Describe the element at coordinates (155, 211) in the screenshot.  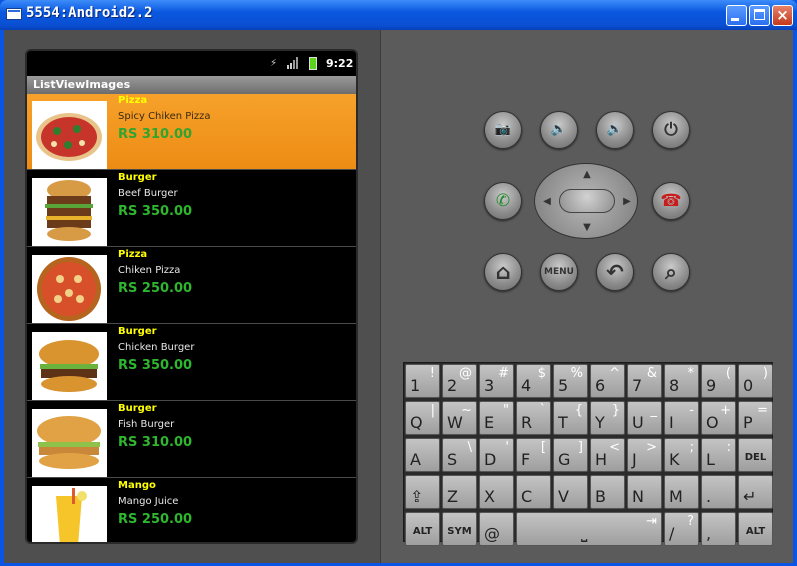
I see `item-price: RS 350.00` at that location.